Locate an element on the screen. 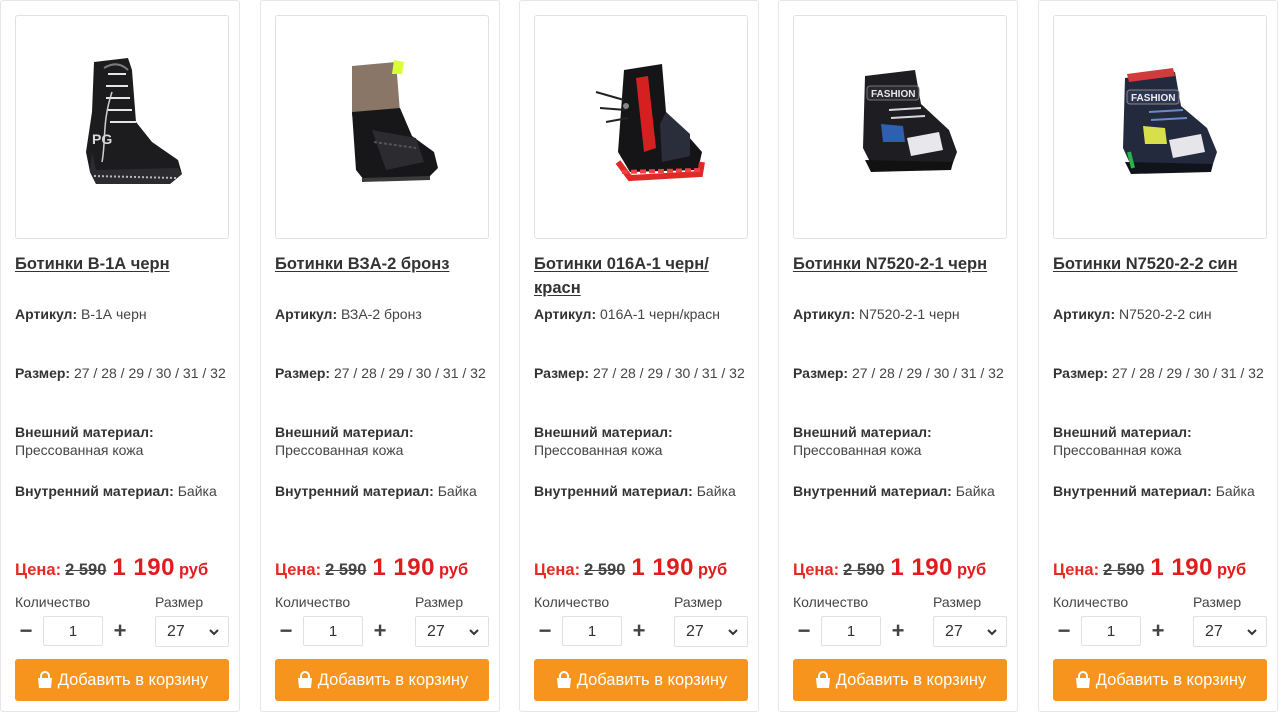 The height and width of the screenshot is (716, 1280). boot-image is located at coordinates (395, 121).